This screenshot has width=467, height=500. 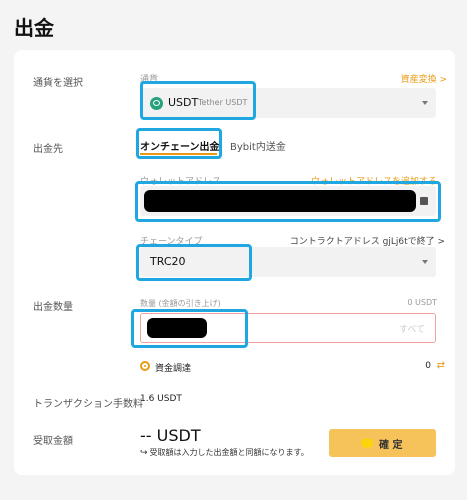 What do you see at coordinates (177, 328) in the screenshot?
I see `redacted-amount` at bounding box center [177, 328].